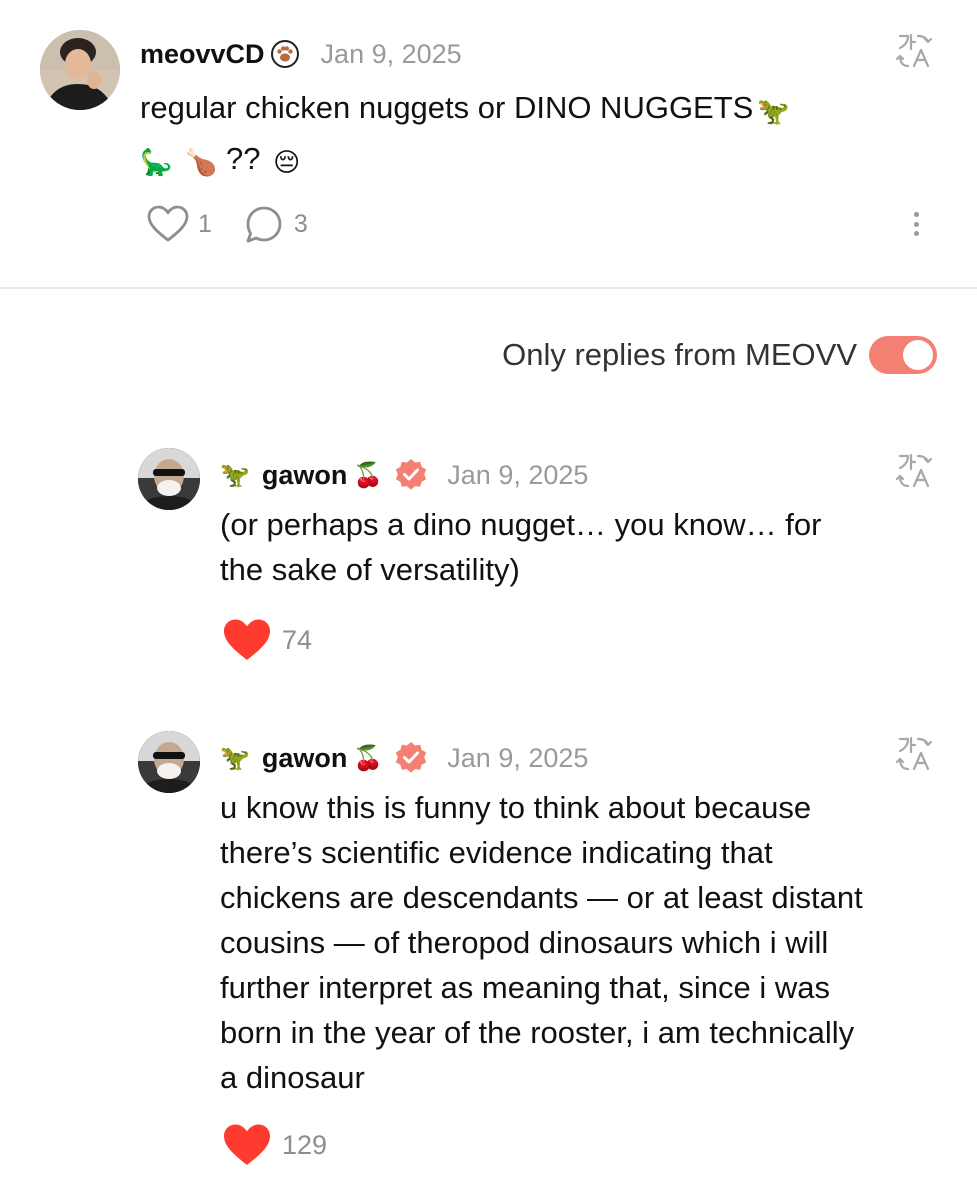 The image size is (977, 1200). I want to click on like-button: 1, so click(179, 224).